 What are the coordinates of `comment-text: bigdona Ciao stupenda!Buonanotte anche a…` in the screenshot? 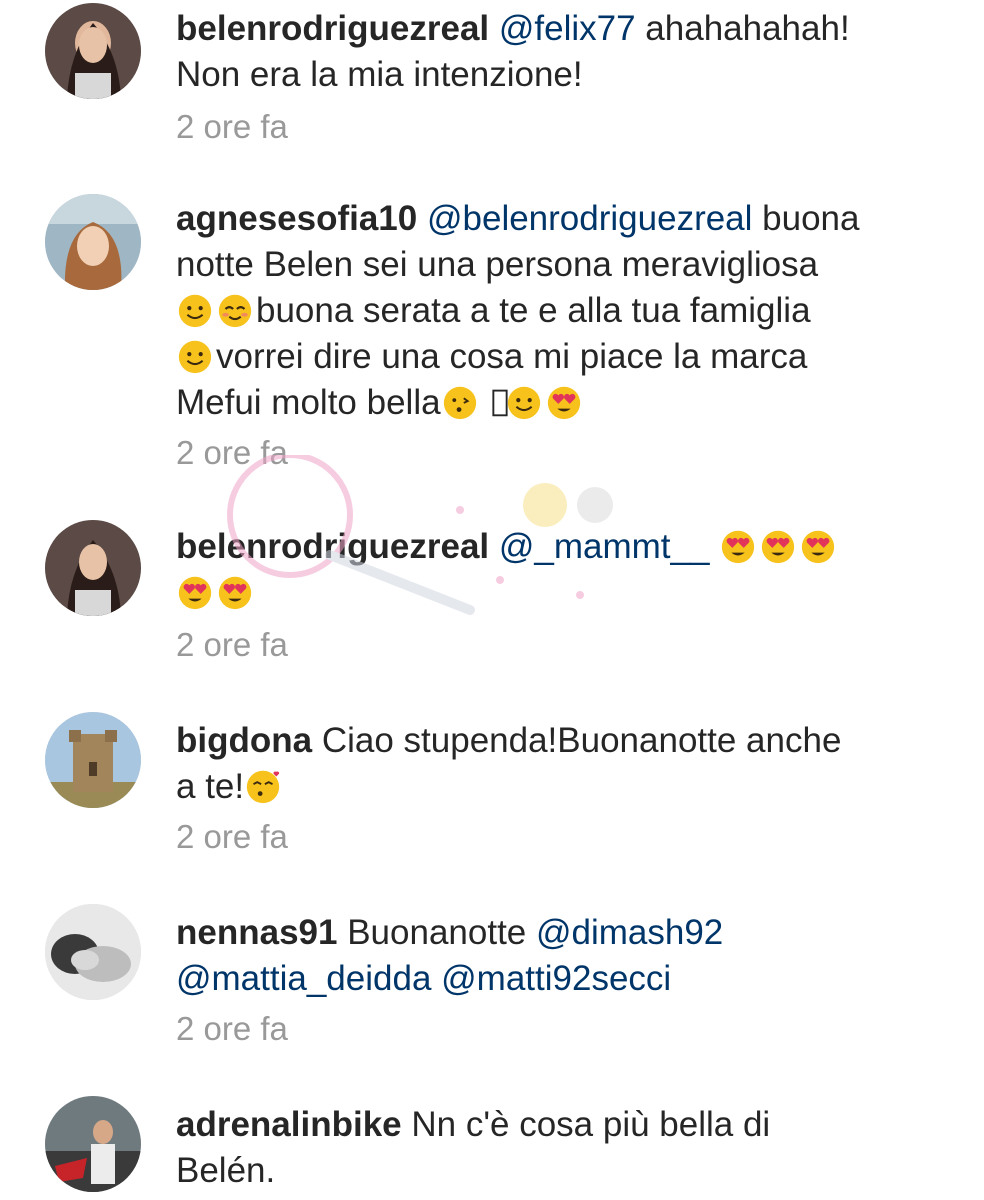 It's located at (560, 764).